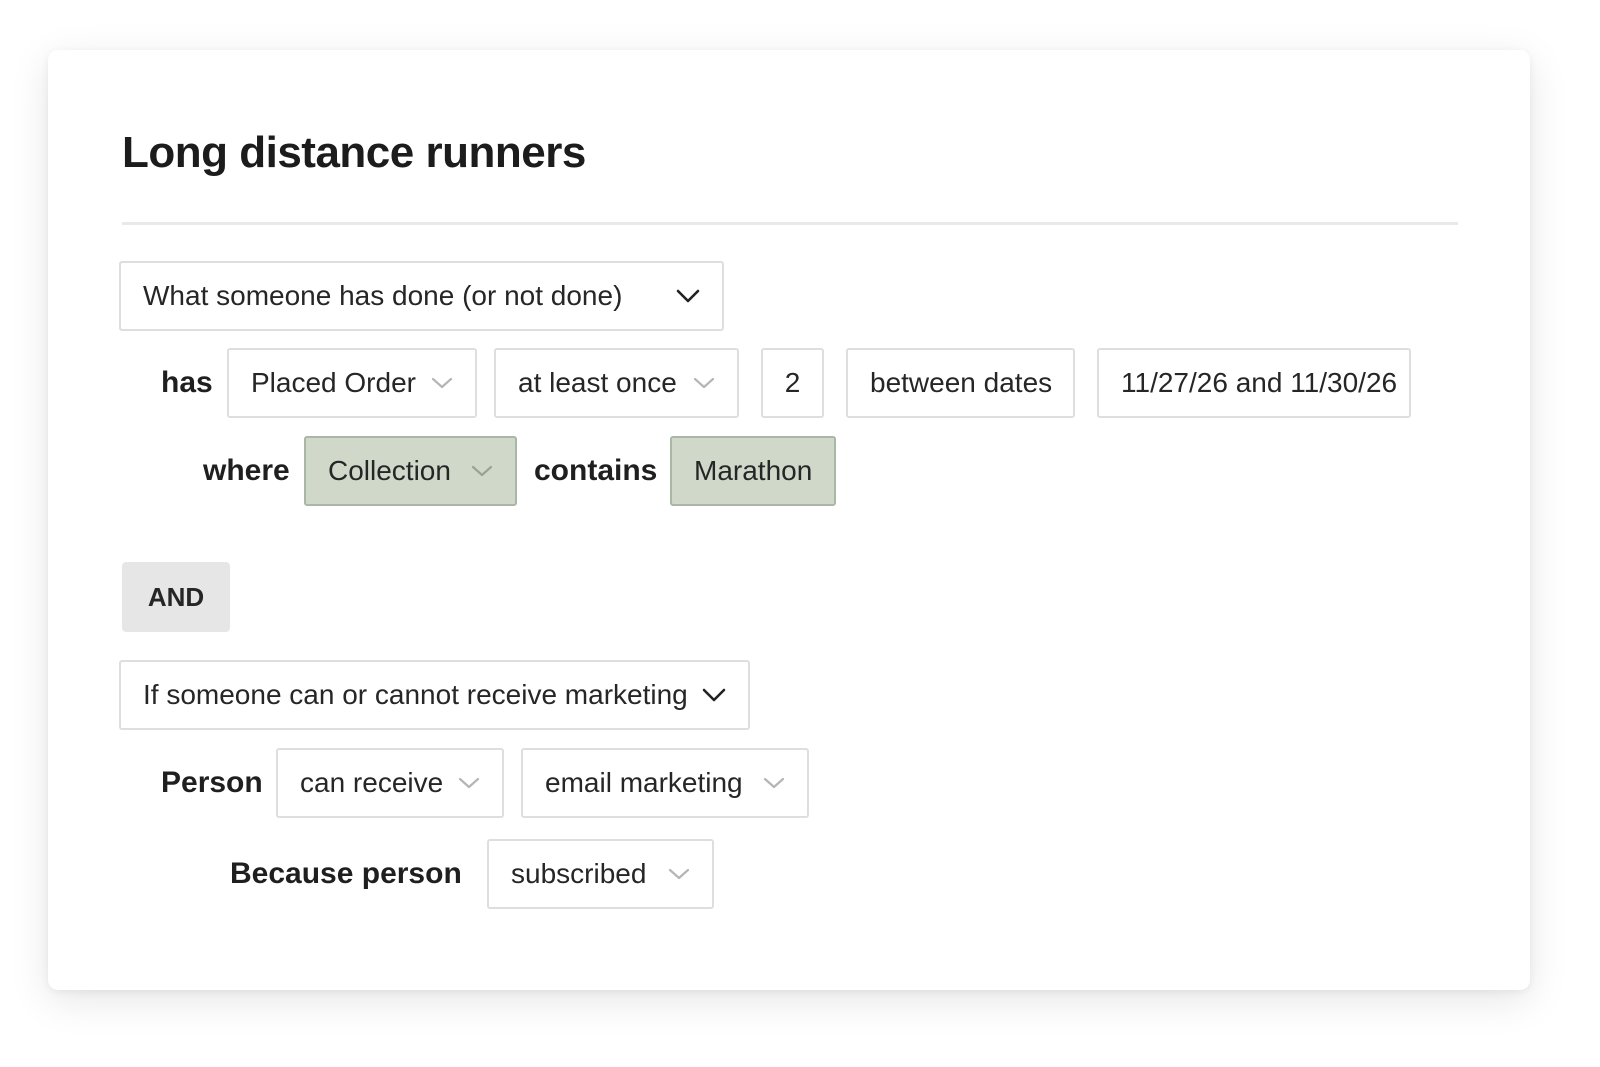 This screenshot has height=1067, width=1600. I want to click on where-label: where, so click(246, 470).